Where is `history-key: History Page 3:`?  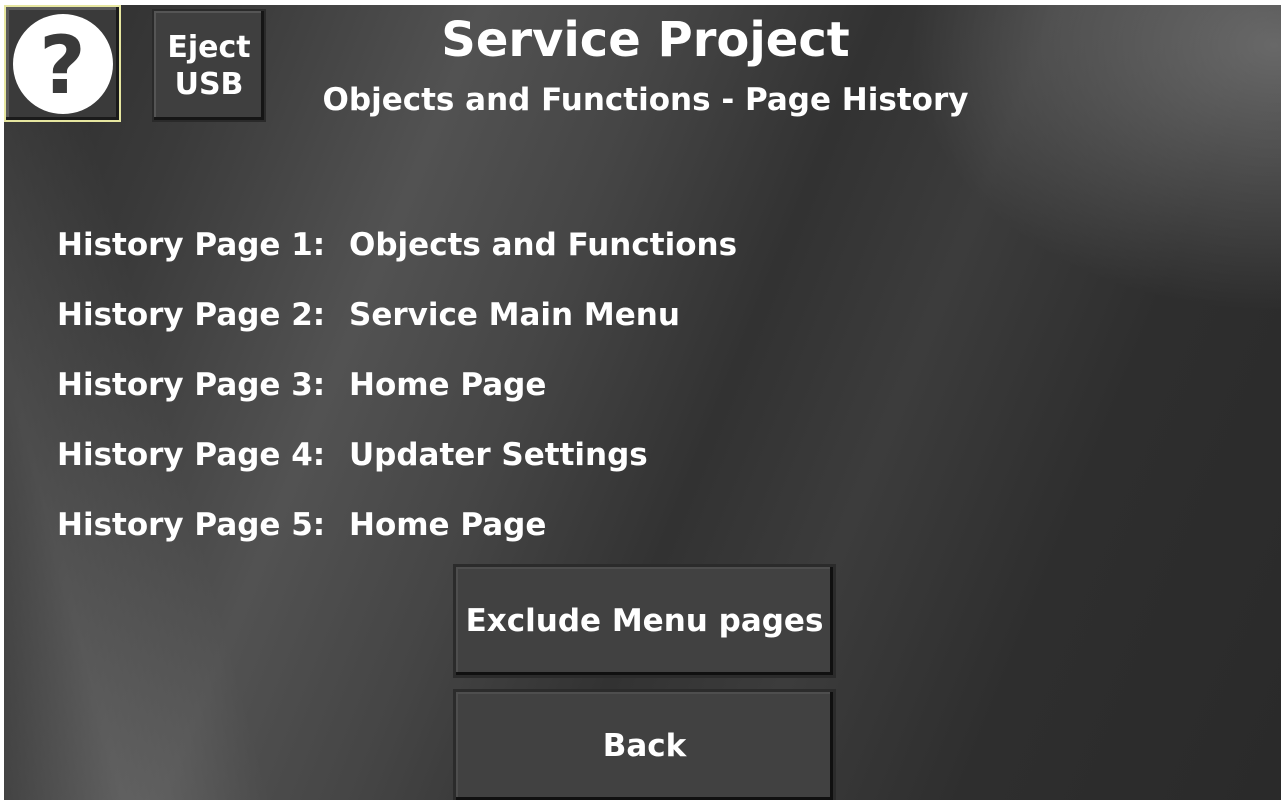
history-key: History Page 3: is located at coordinates (191, 385).